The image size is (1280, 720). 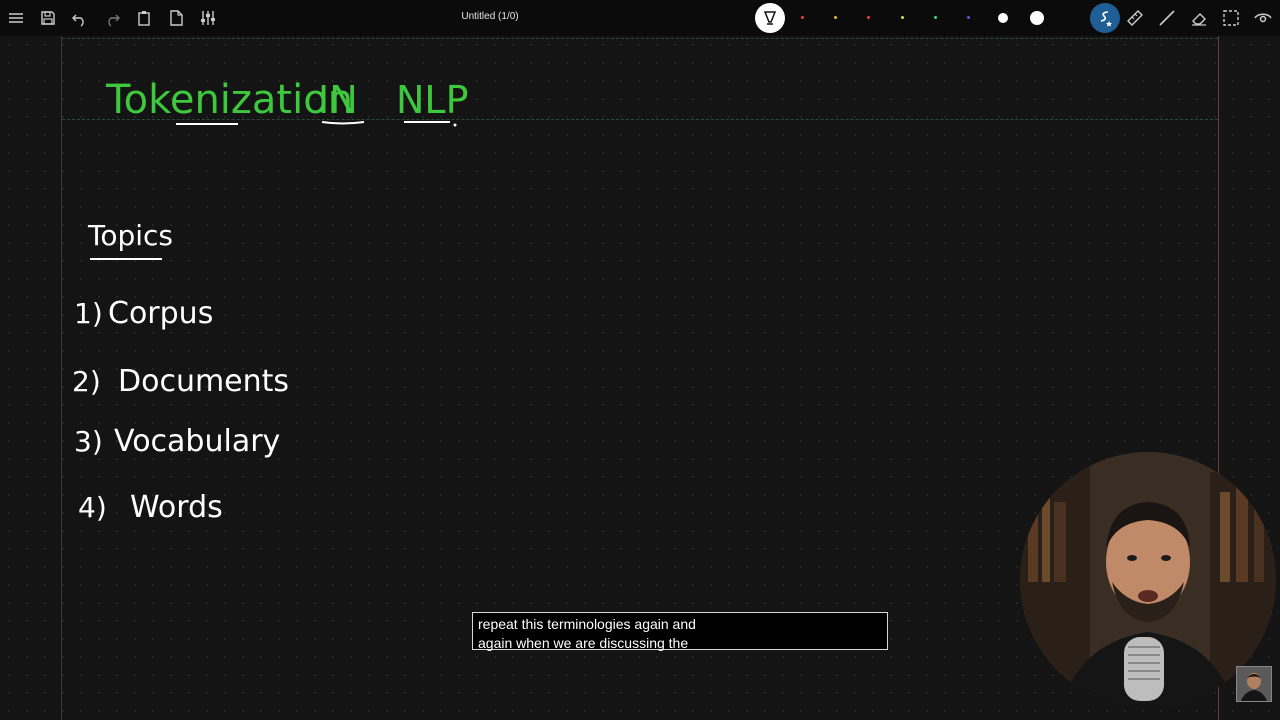 What do you see at coordinates (176, 507) in the screenshot?
I see `topic-4-label: Words` at bounding box center [176, 507].